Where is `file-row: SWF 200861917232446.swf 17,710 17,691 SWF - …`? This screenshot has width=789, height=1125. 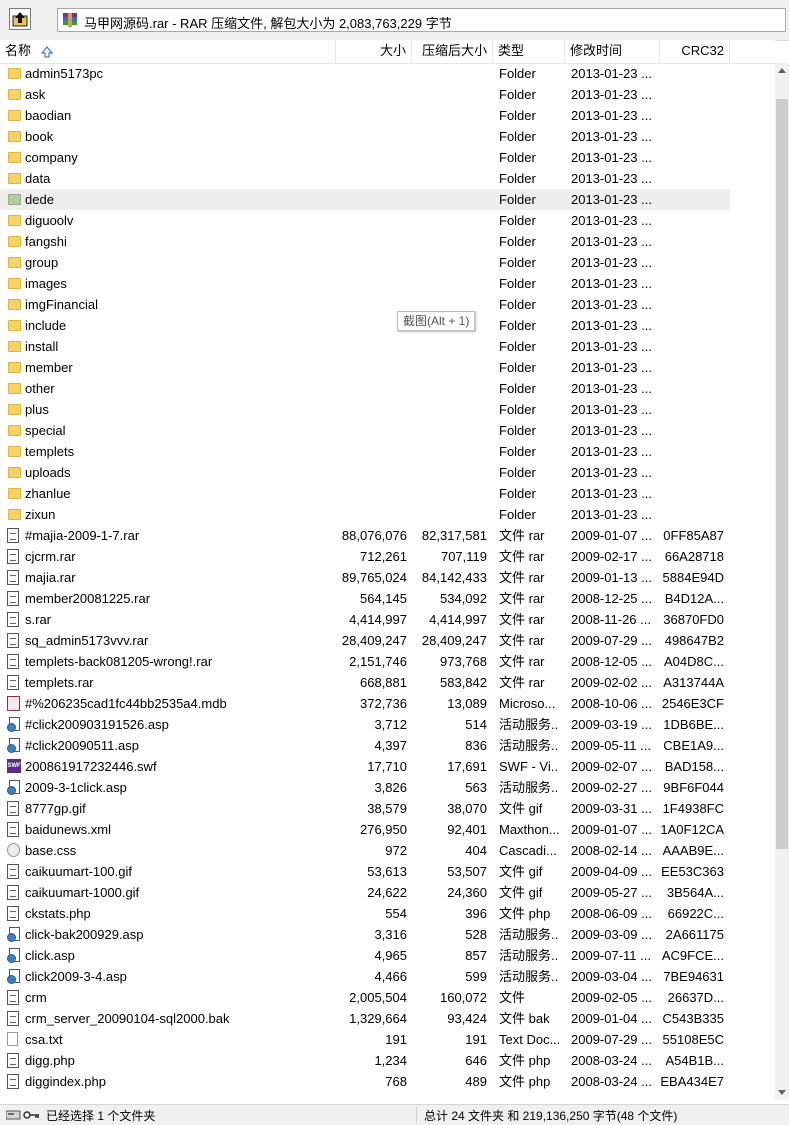
file-row: SWF 200861917232446.swf 17,710 17,691 SWF - … is located at coordinates (365, 766).